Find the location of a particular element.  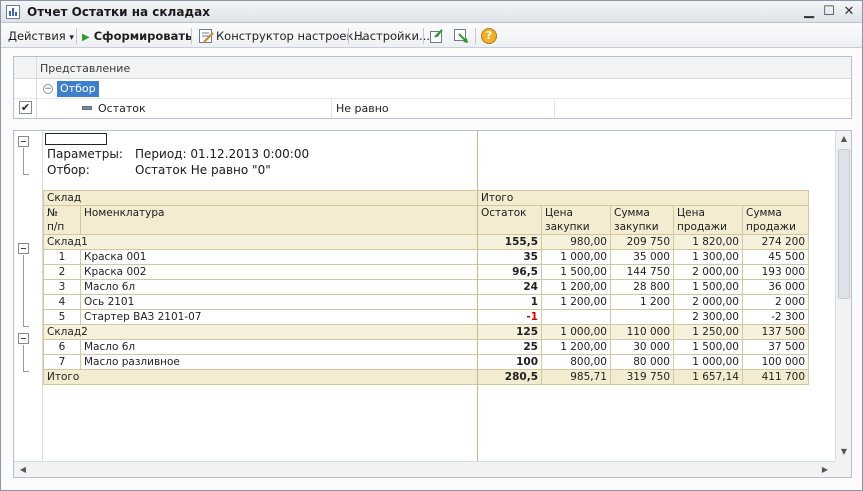

scroll-left-icon: ◀ is located at coordinates (23, 469).